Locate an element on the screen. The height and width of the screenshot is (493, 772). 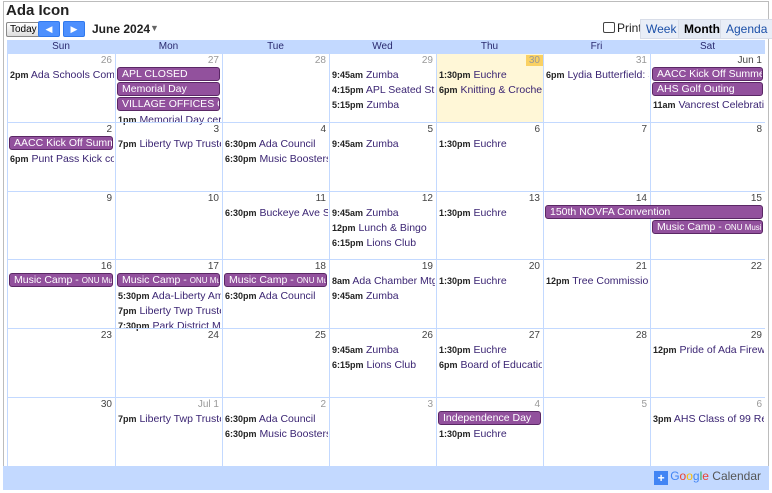
day-cell: 30 is located at coordinates (61, 431).